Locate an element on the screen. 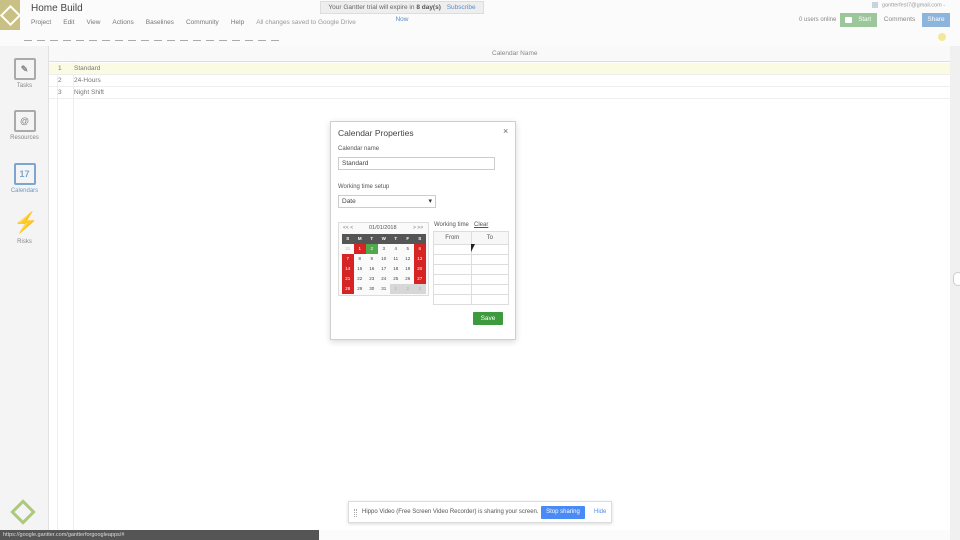 The image size is (960, 540). hide-button: Hide is located at coordinates (600, 512).